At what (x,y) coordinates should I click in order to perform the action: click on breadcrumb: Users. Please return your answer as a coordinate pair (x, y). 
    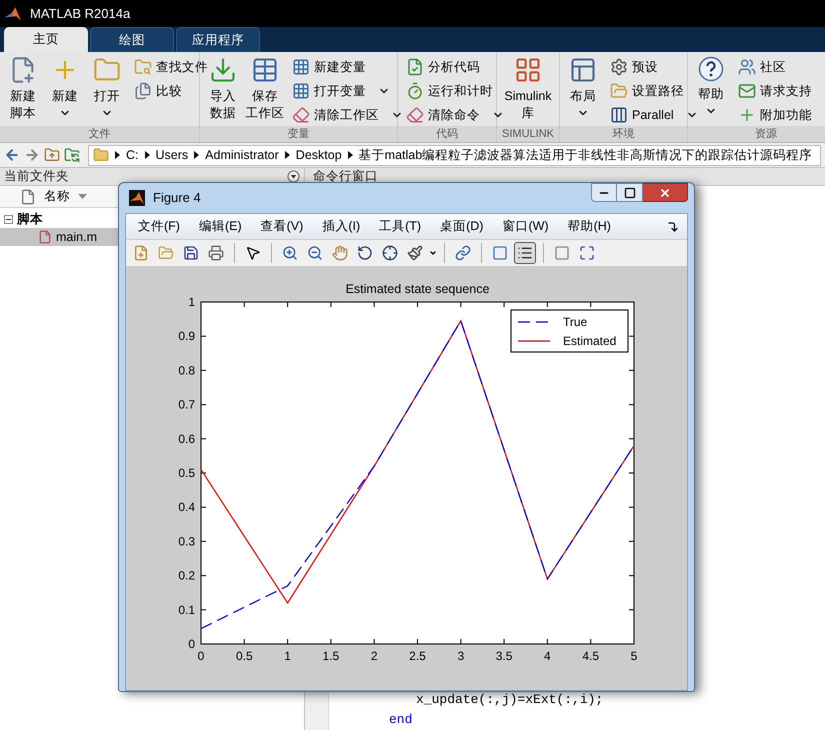
    Looking at the image, I should click on (172, 155).